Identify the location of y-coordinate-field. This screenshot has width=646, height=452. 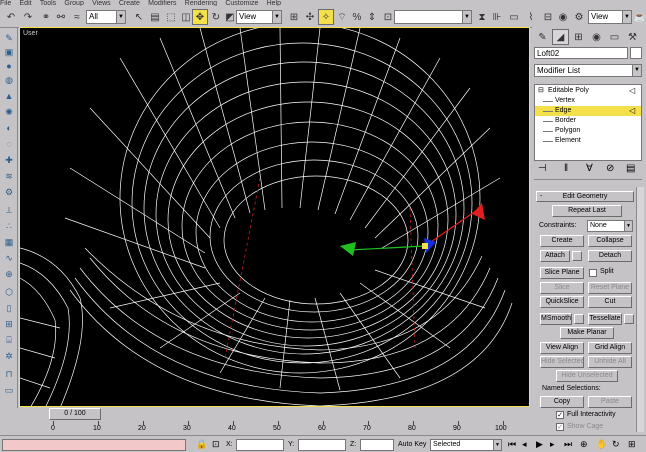
(322, 445).